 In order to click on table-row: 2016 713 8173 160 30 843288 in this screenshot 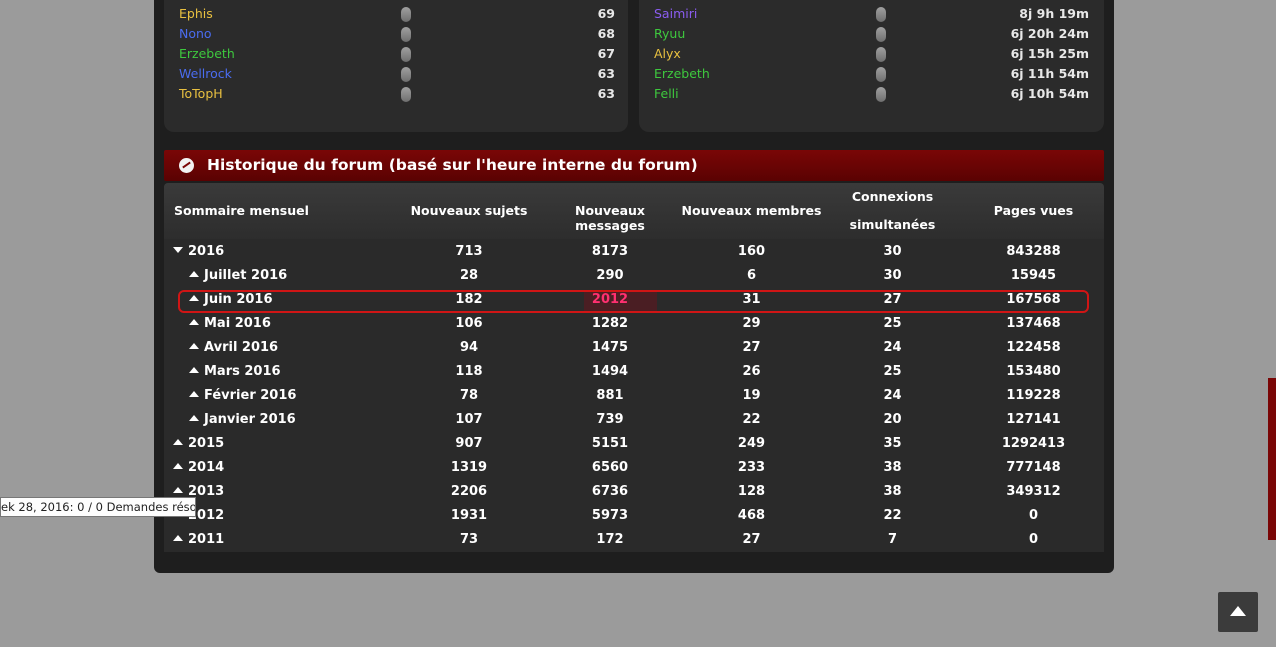, I will do `click(634, 252)`.